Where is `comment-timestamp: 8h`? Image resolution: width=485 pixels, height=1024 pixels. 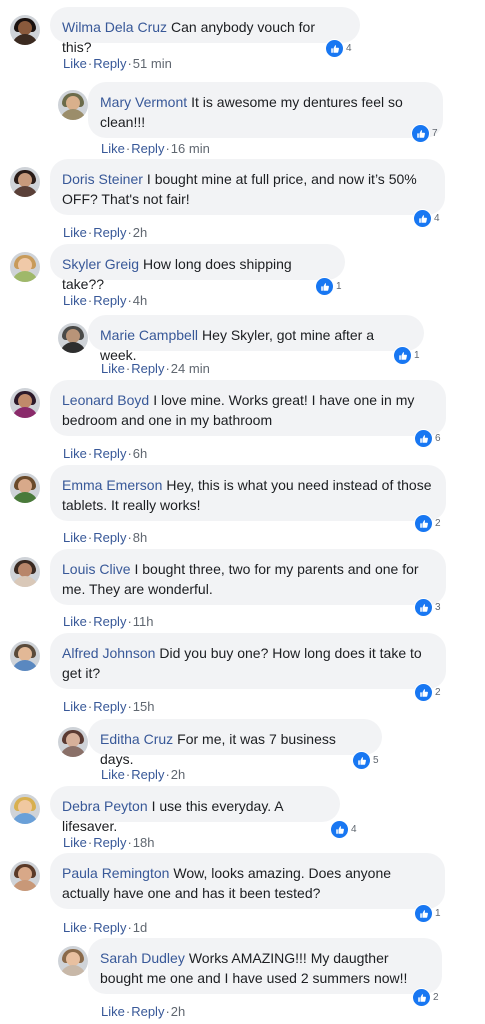 comment-timestamp: 8h is located at coordinates (140, 537).